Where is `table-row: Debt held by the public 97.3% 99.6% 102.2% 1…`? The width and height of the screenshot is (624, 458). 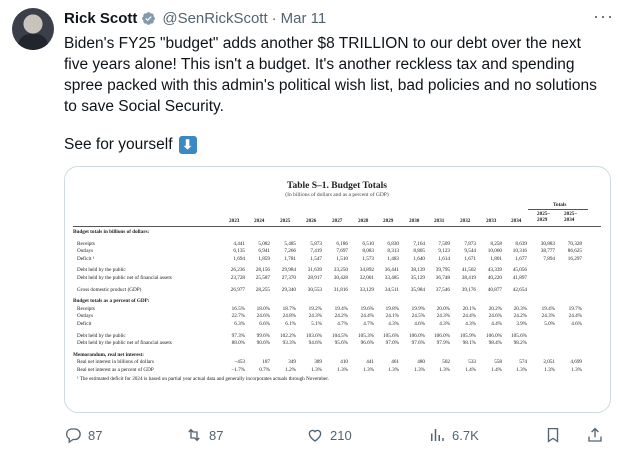
table-row: Debt held by the public 97.3% 99.6% 102.2% 1… is located at coordinates (337, 336).